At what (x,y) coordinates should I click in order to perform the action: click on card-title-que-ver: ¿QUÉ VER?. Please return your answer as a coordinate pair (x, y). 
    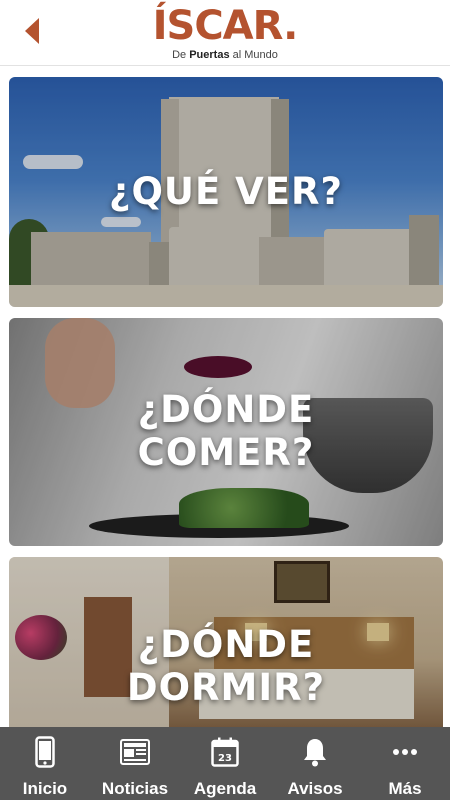
    Looking at the image, I should click on (226, 191).